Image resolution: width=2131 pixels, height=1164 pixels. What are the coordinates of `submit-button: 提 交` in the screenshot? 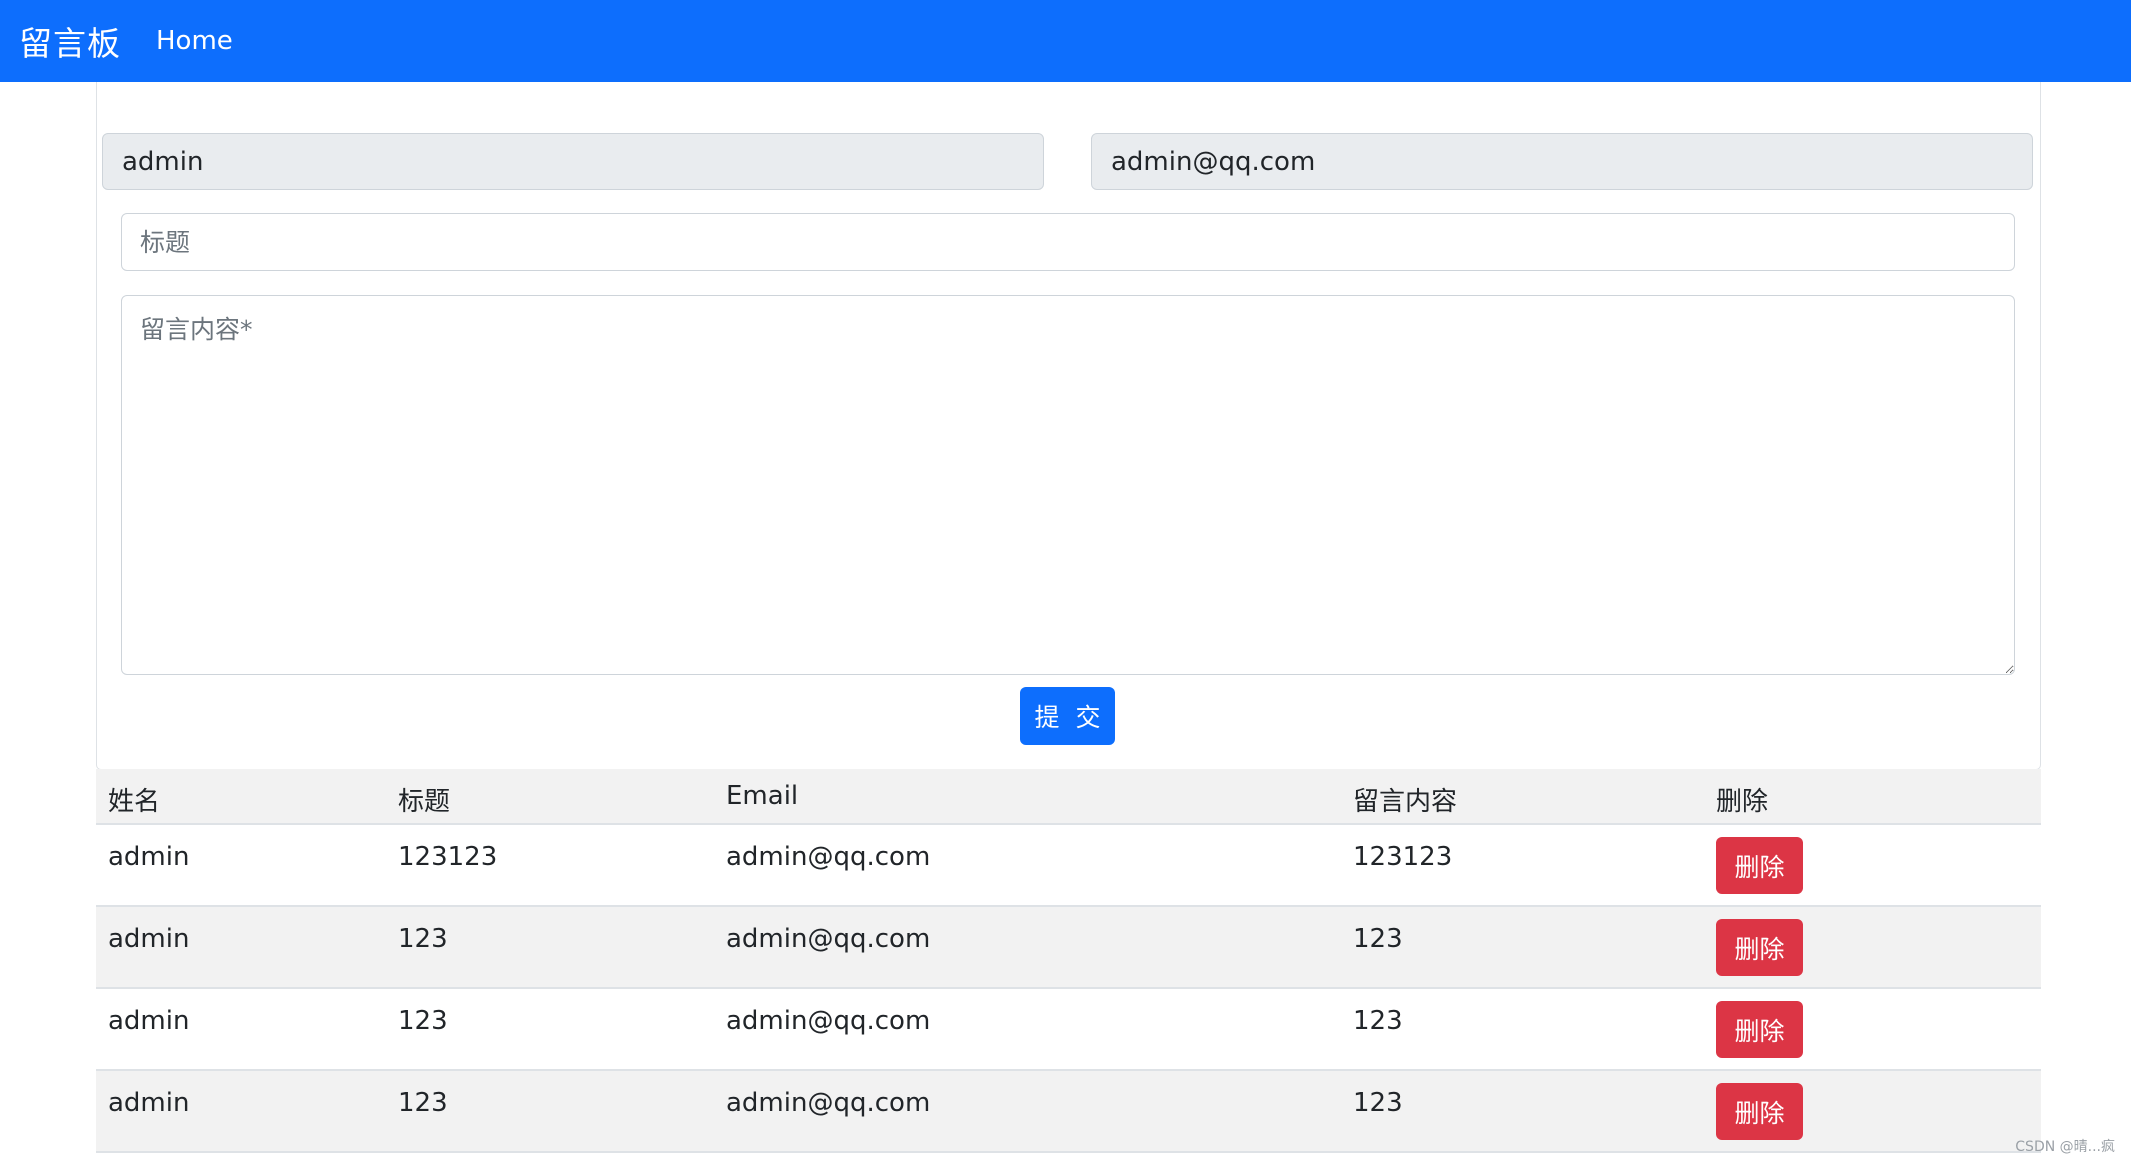 It's located at (1067, 716).